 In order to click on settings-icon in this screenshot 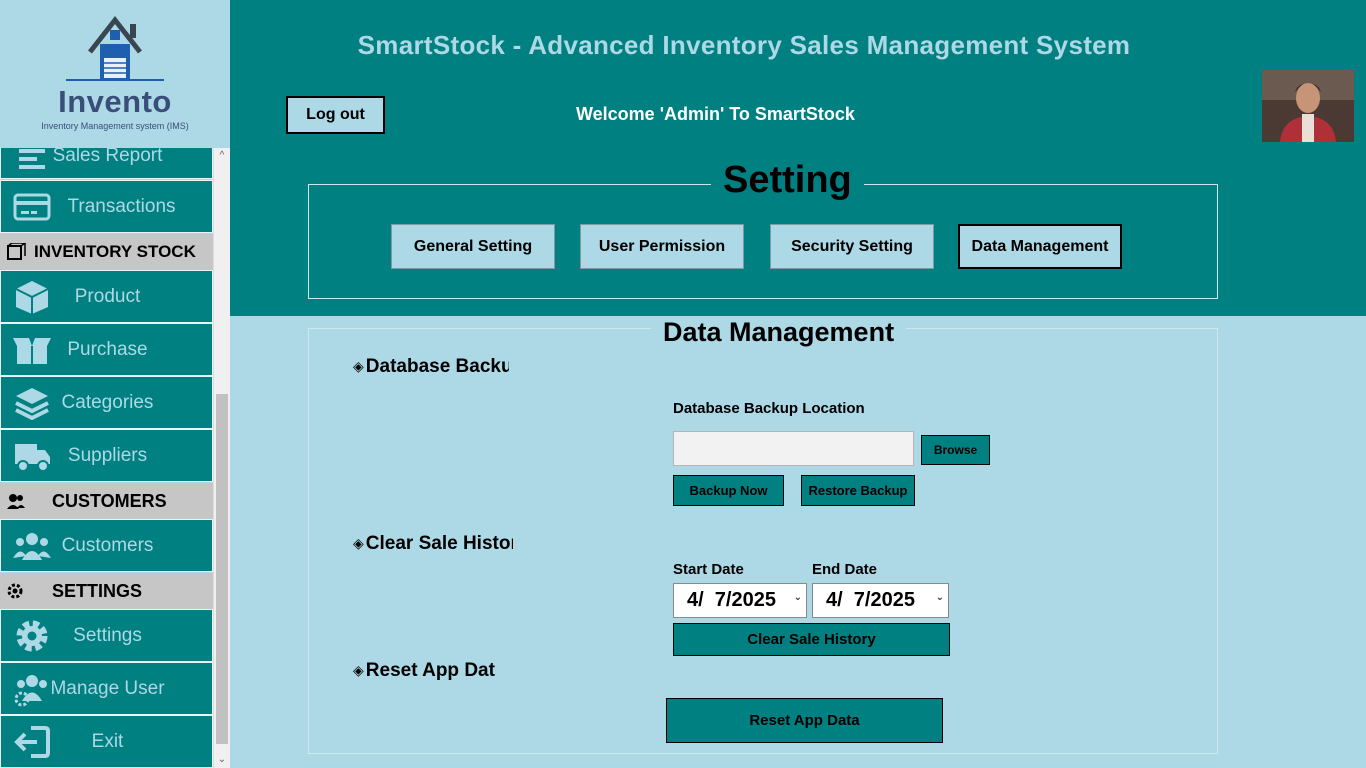, I will do `click(16, 591)`.